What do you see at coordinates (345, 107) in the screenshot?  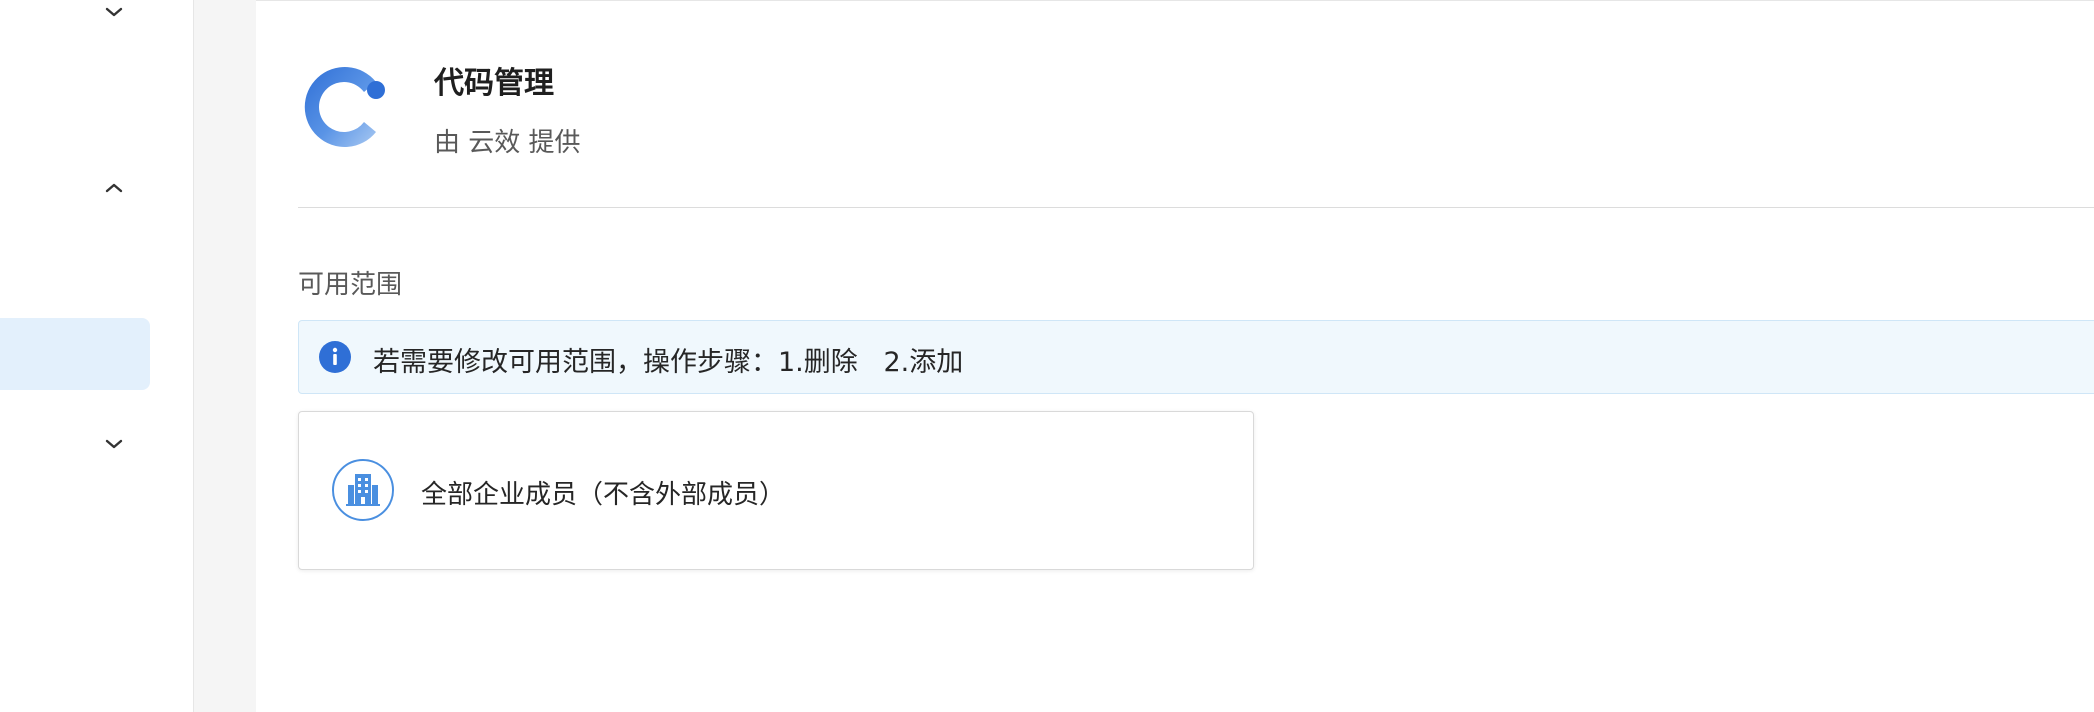 I see `codeup-logo-icon` at bounding box center [345, 107].